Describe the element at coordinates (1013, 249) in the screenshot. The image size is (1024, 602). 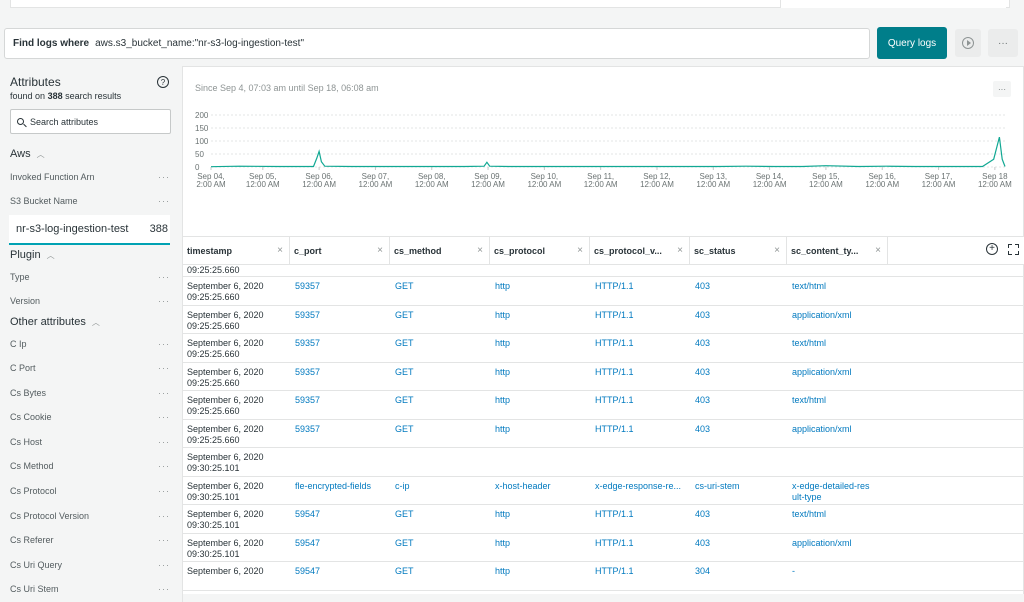
I see `expand-icon` at that location.